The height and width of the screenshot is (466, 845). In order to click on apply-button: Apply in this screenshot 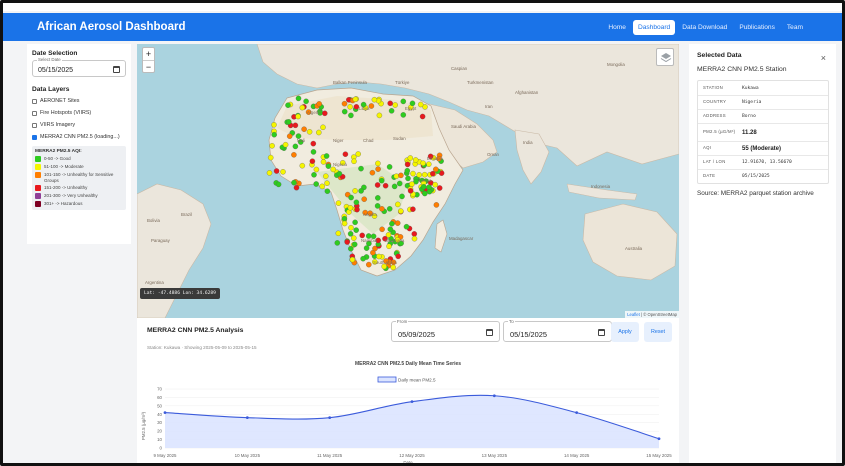, I will do `click(625, 332)`.